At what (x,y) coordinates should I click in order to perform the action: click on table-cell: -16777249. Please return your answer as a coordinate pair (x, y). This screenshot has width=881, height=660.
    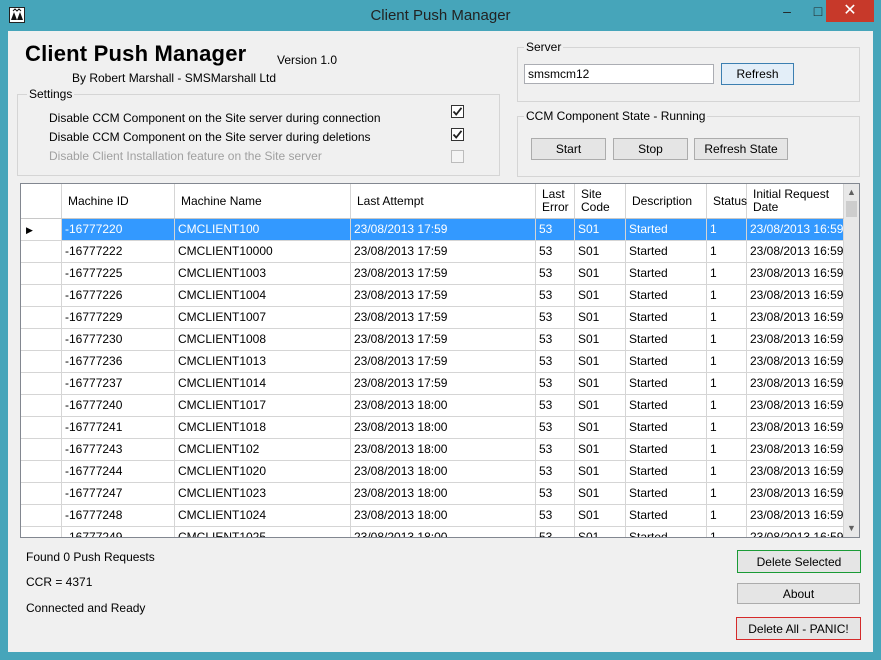
    Looking at the image, I should click on (118, 532).